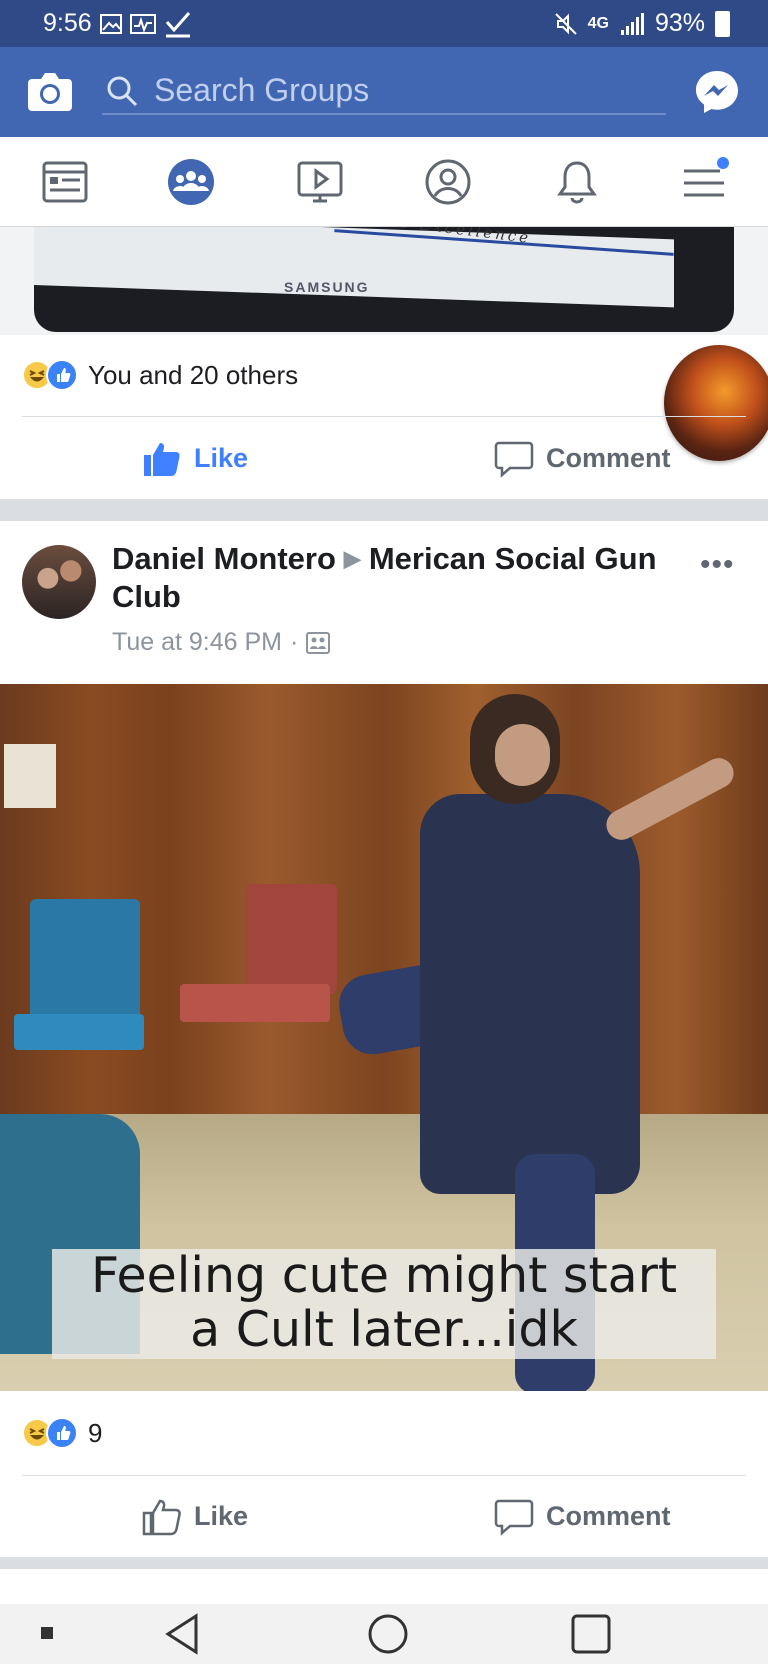 The width and height of the screenshot is (768, 1664). I want to click on profile-icon, so click(448, 182).